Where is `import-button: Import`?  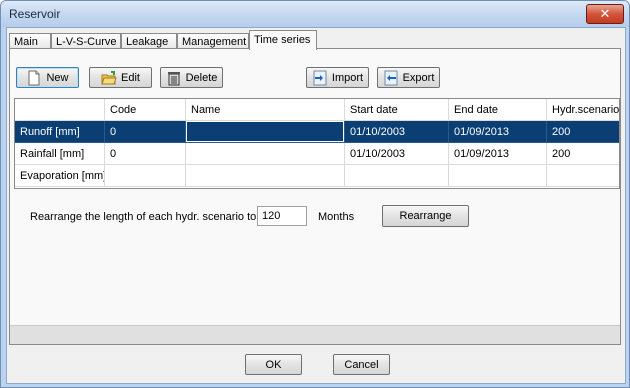 import-button: Import is located at coordinates (337, 77).